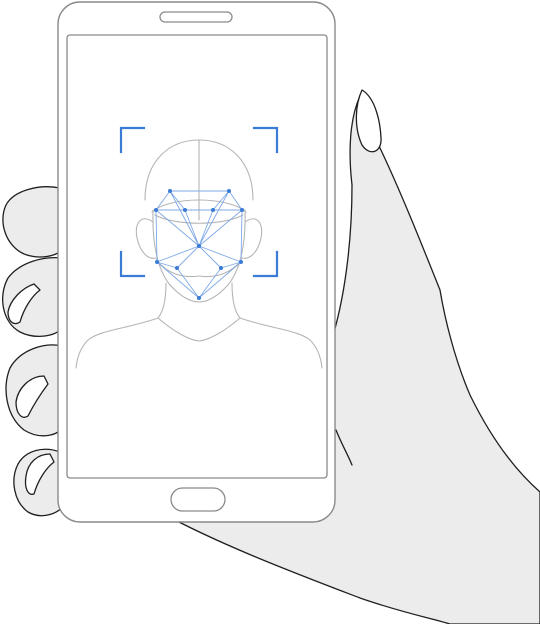 This screenshot has width=540, height=624. Describe the element at coordinates (198, 499) in the screenshot. I see `home-button` at that location.